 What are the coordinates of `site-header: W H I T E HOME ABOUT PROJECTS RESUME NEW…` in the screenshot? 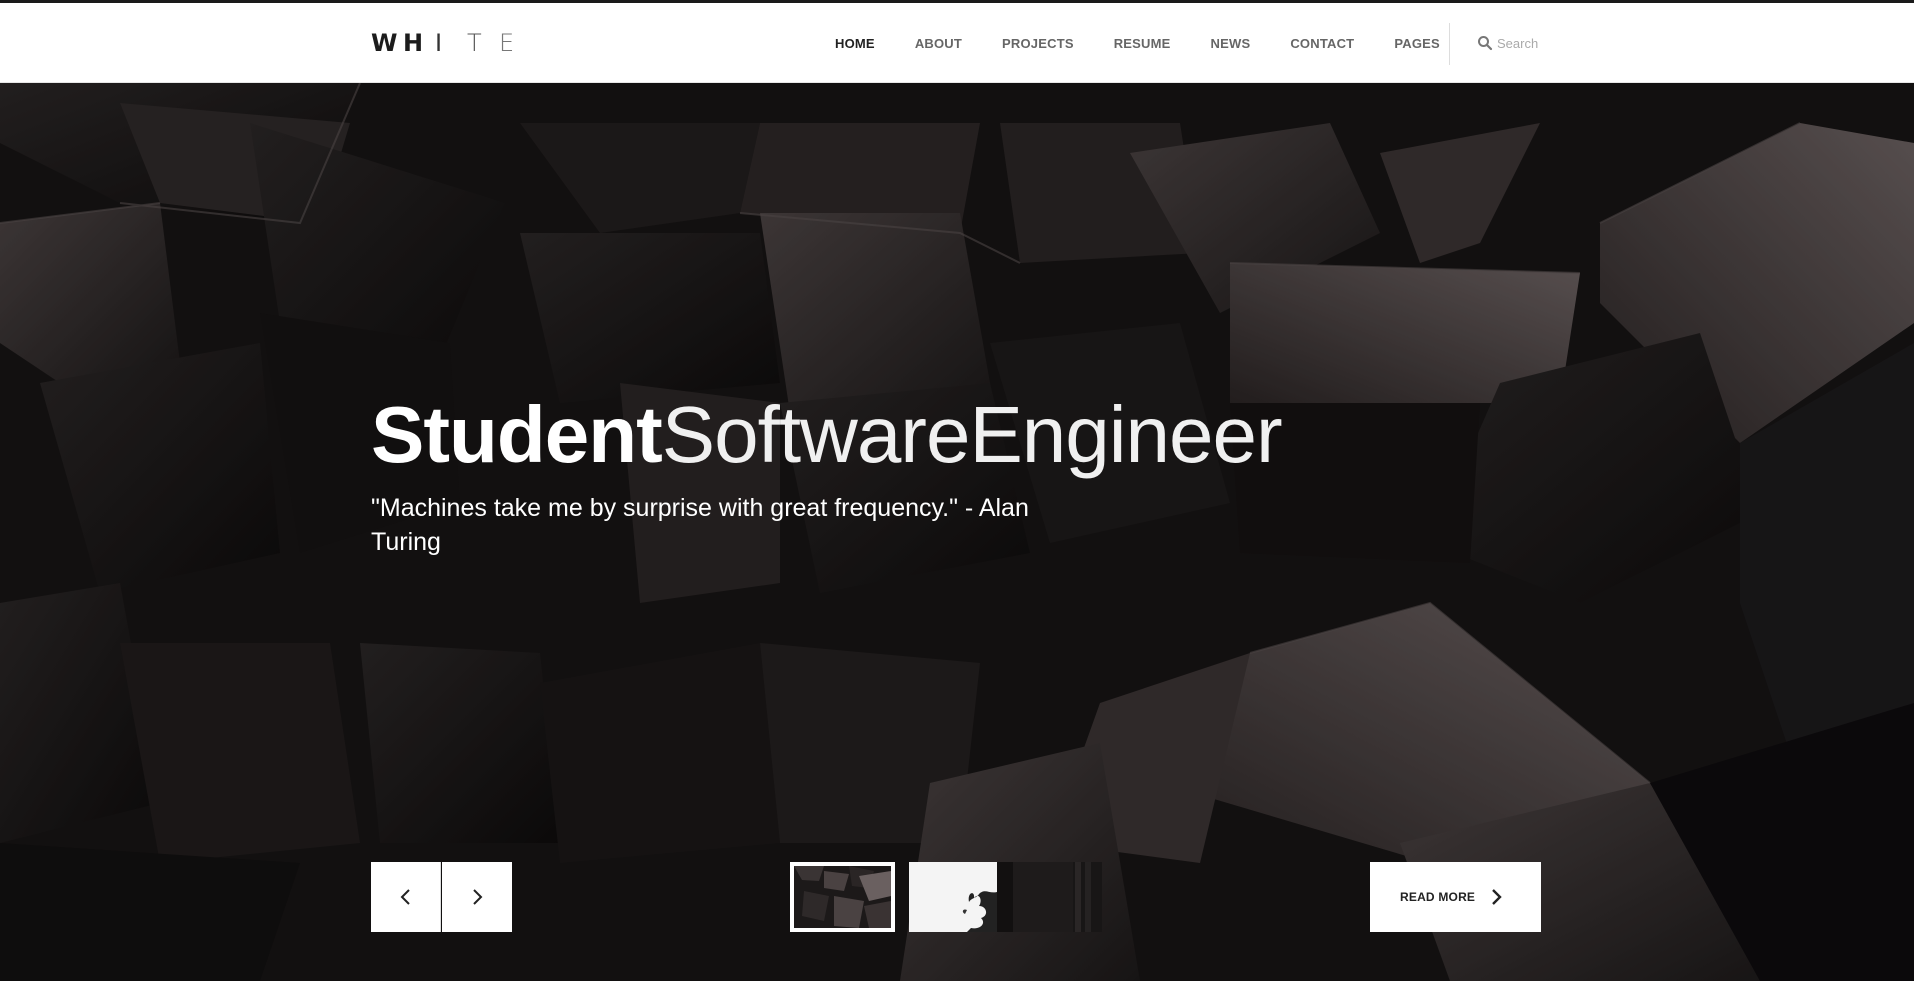 It's located at (957, 43).